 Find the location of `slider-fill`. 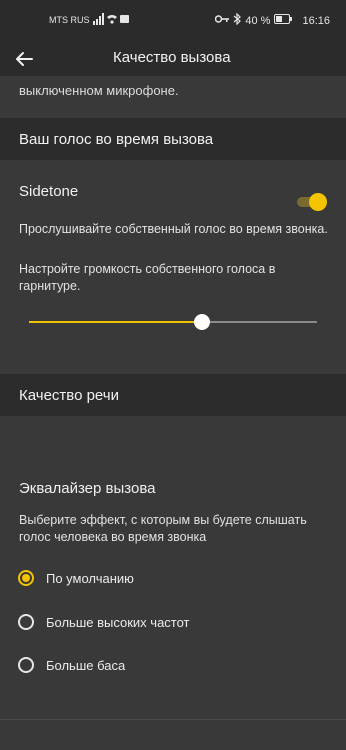

slider-fill is located at coordinates (115, 322).